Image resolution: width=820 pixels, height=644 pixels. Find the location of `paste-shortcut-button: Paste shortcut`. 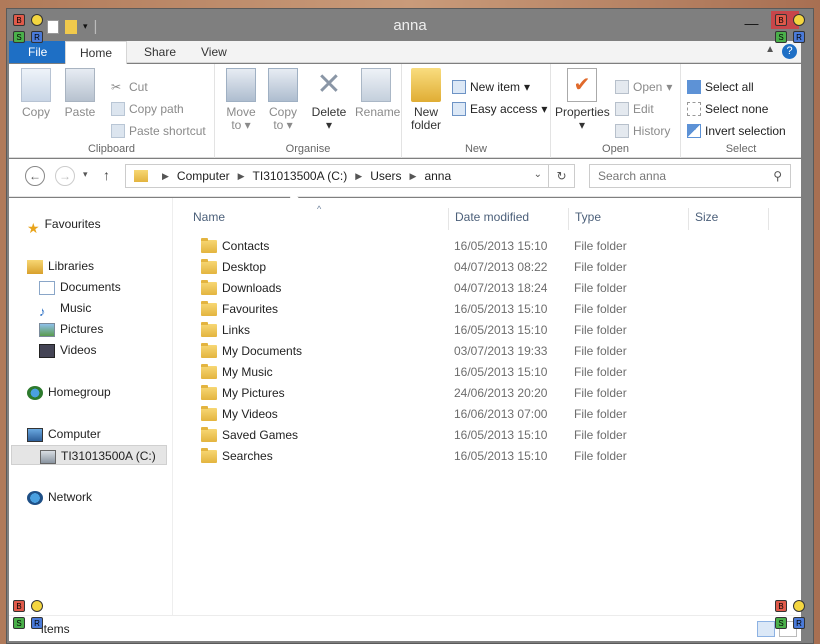

paste-shortcut-button: Paste shortcut is located at coordinates (158, 131).